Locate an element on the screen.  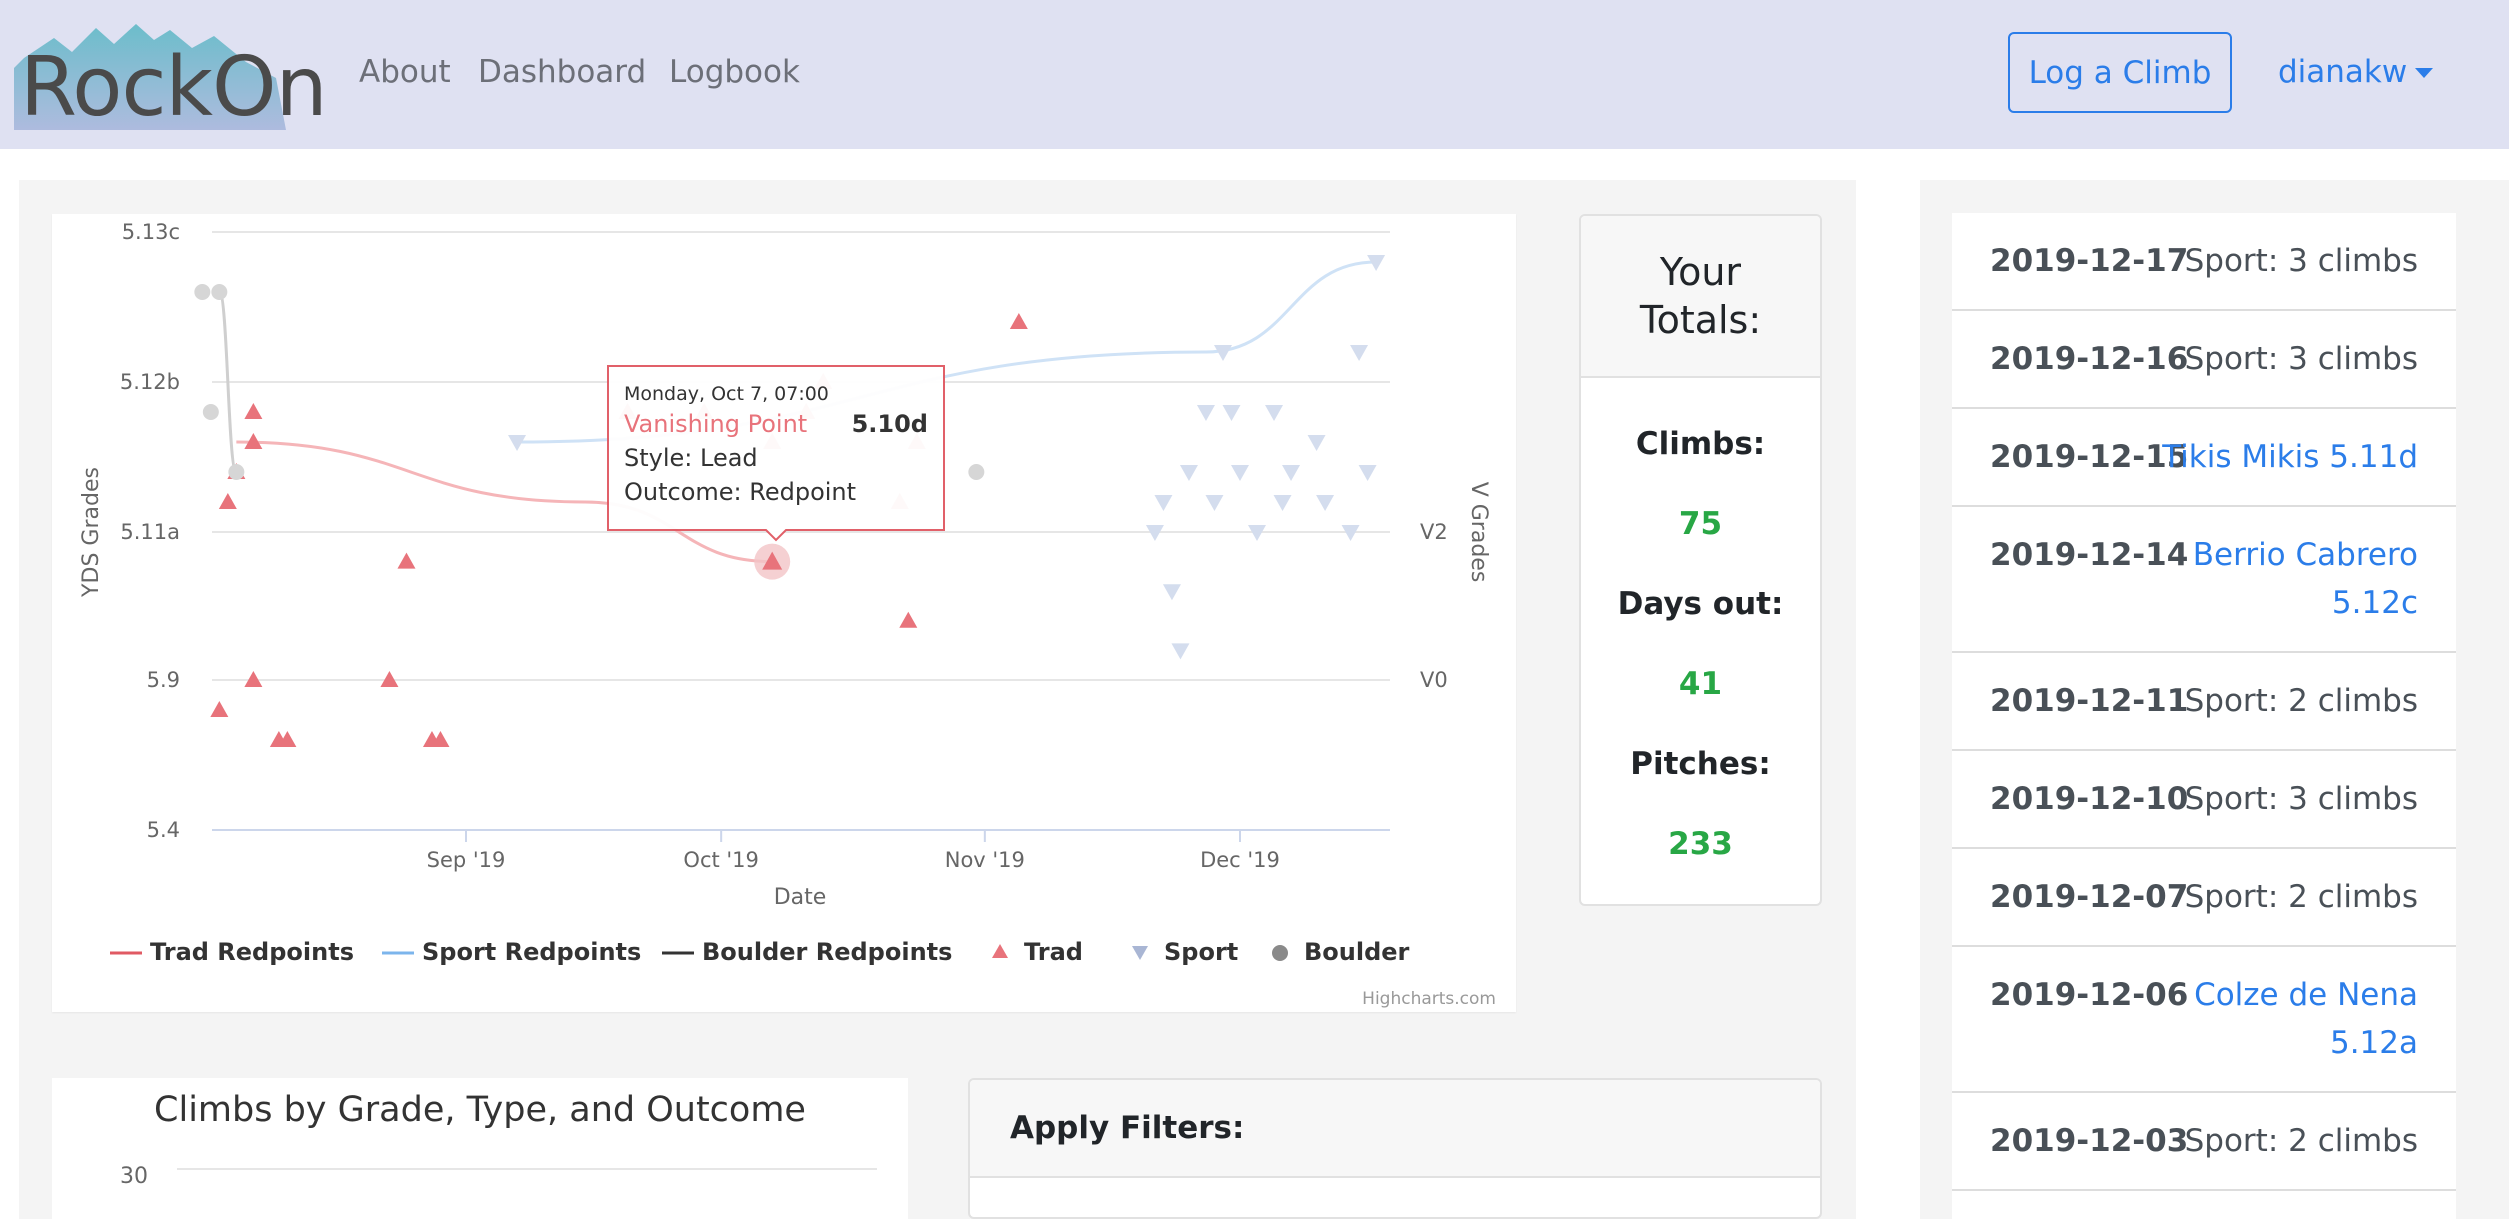
y2-axis-tick-label: V0 is located at coordinates (1434, 680).